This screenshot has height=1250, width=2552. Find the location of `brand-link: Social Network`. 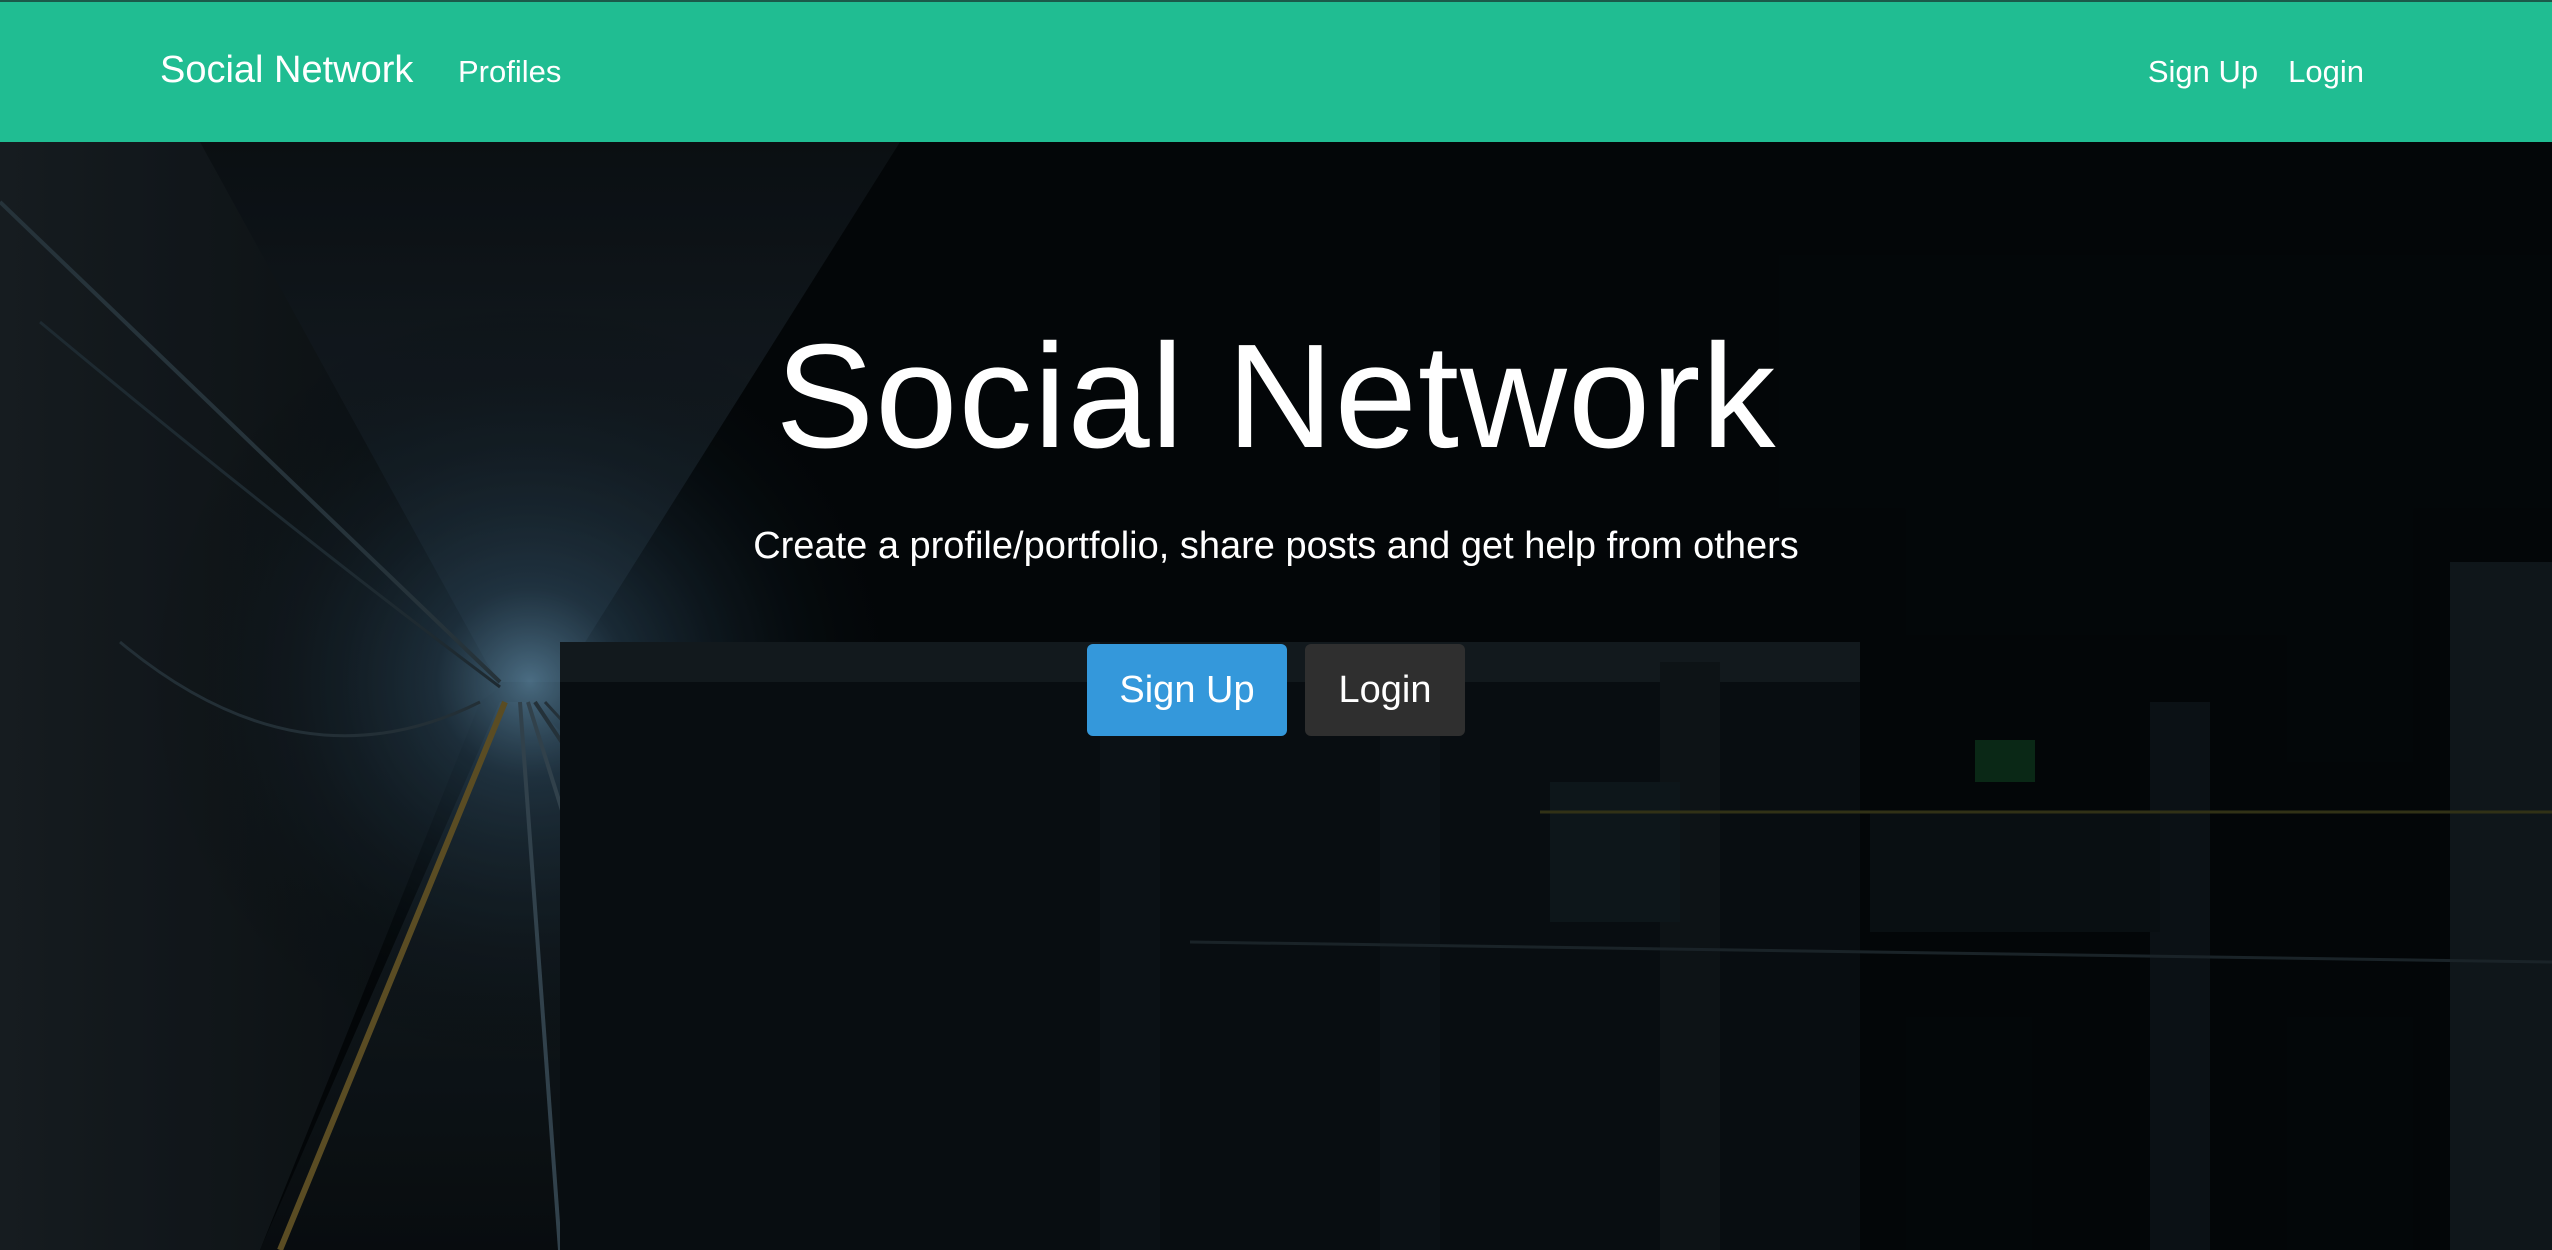

brand-link: Social Network is located at coordinates (286, 70).